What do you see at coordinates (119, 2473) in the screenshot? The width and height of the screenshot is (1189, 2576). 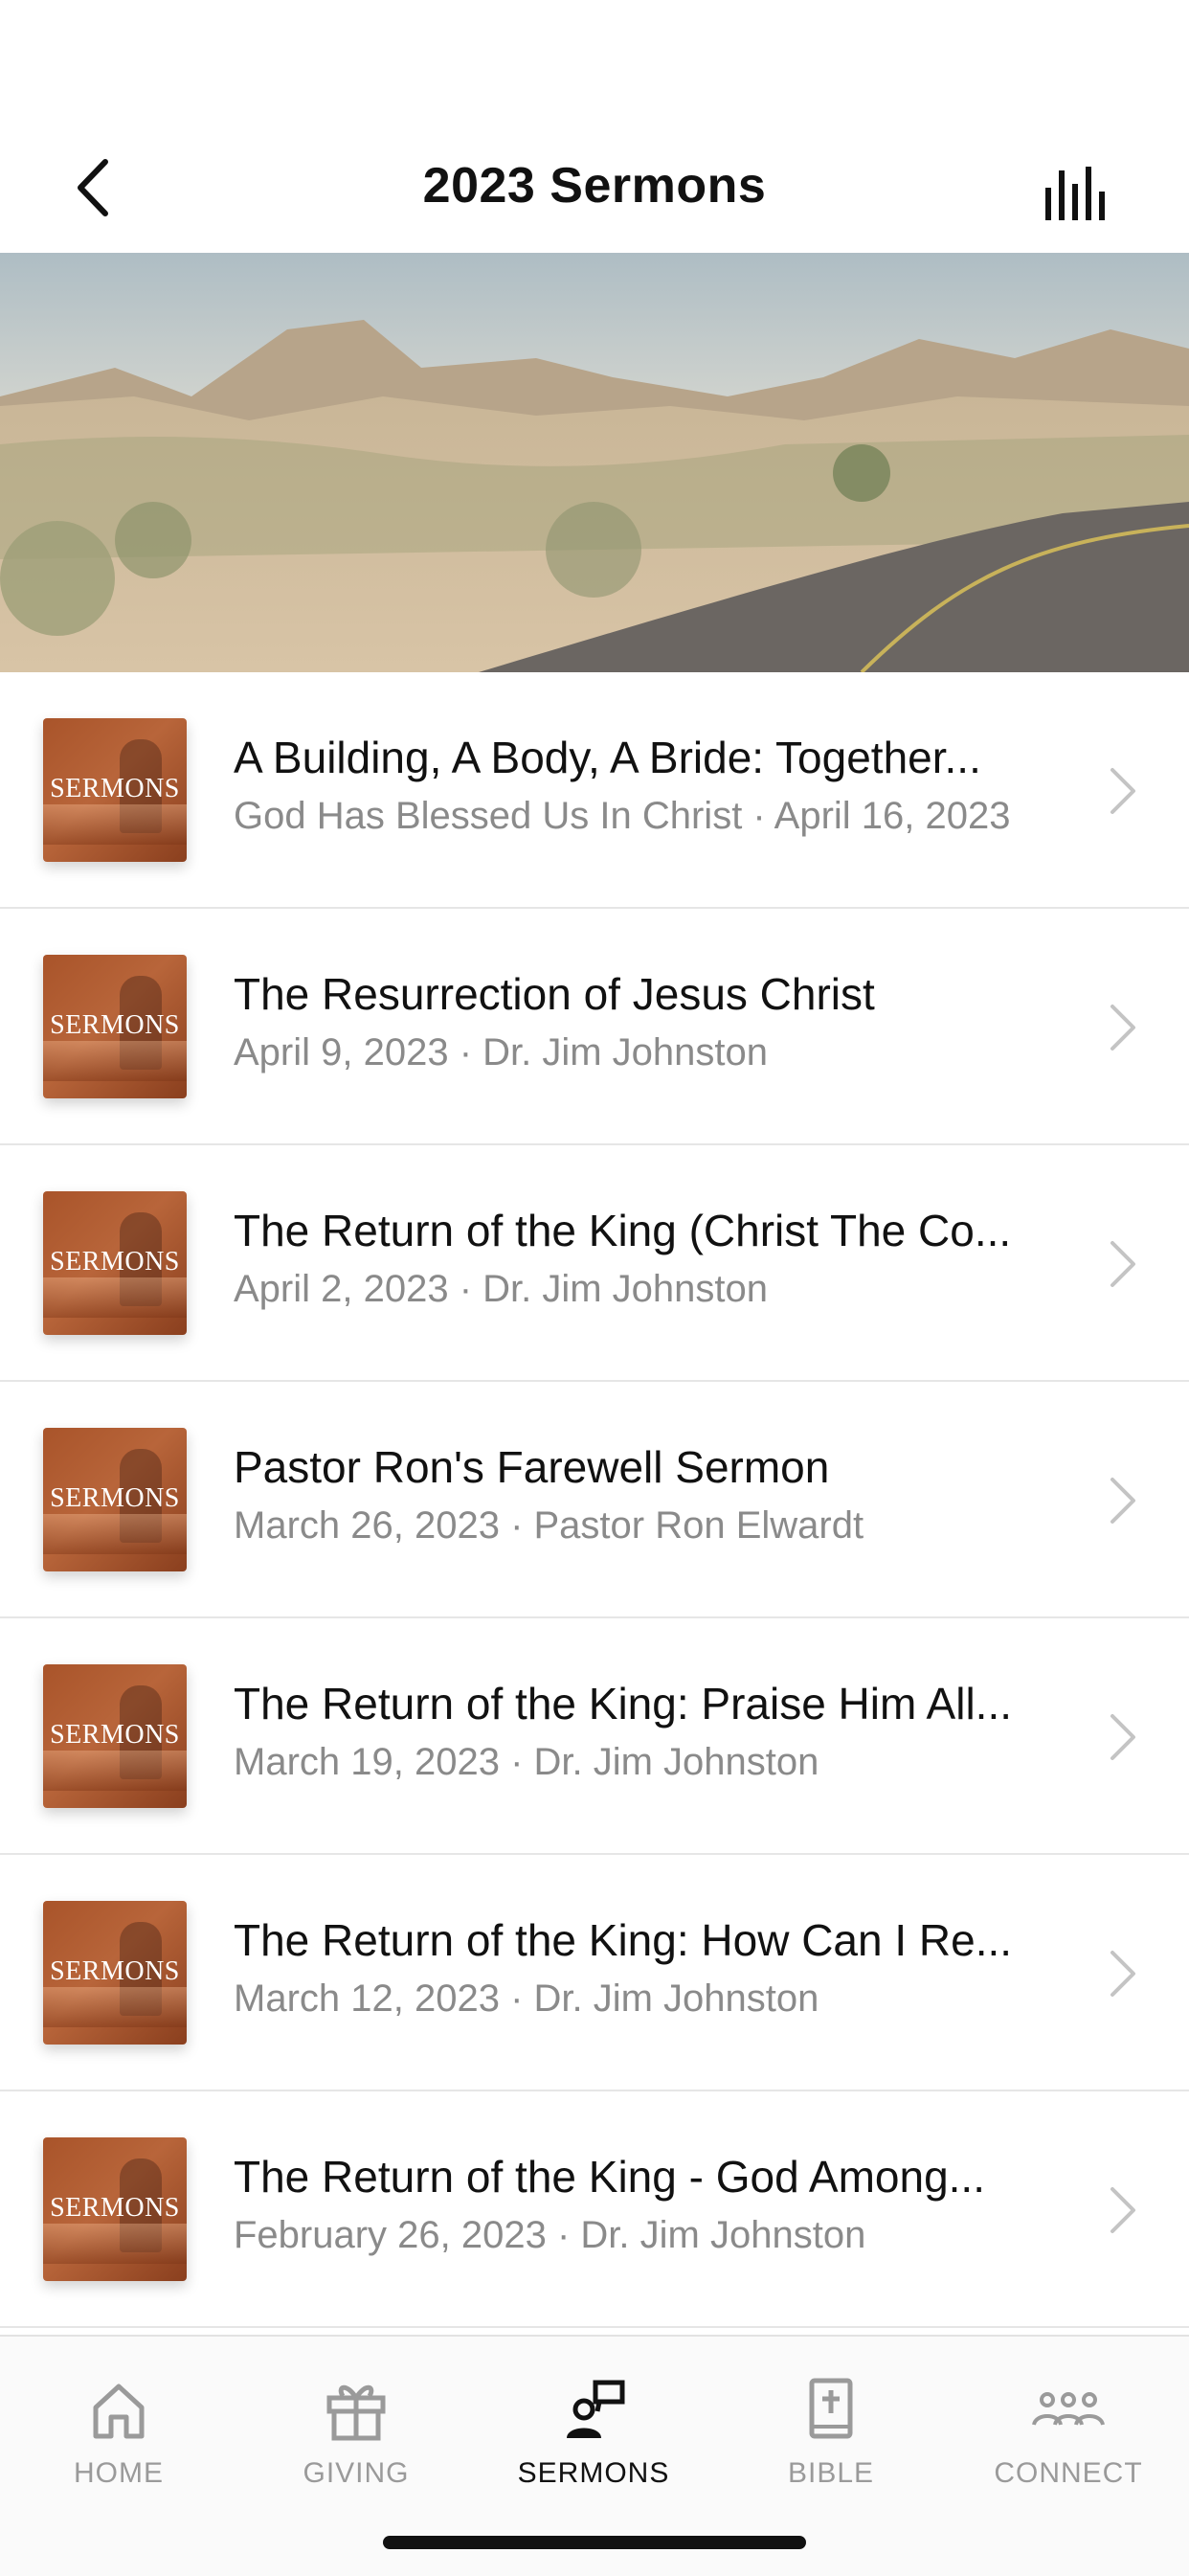 I see `tab-label: HOME` at bounding box center [119, 2473].